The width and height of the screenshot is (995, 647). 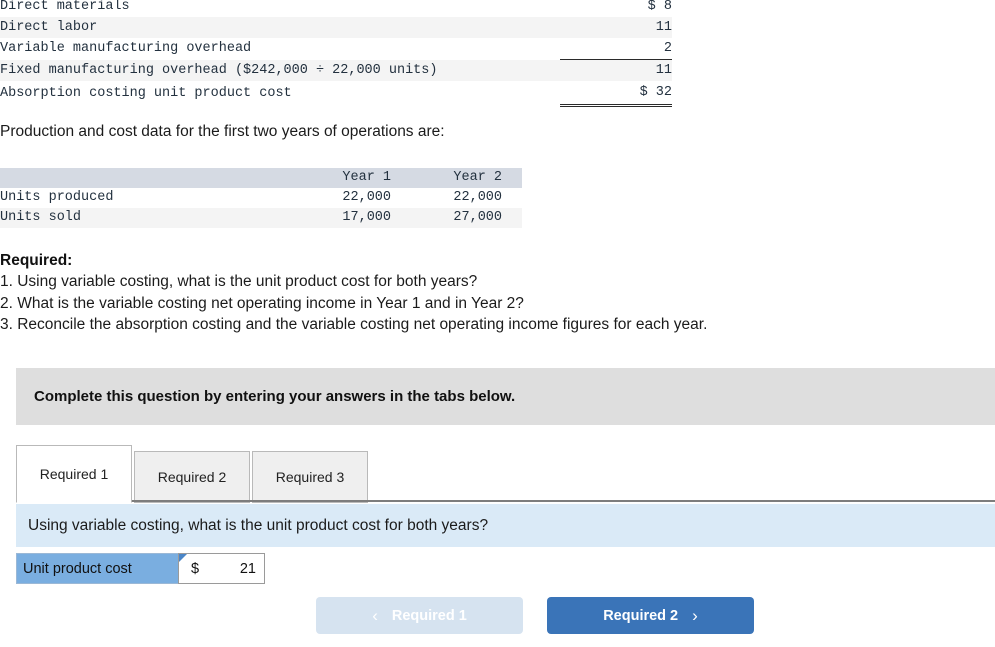 What do you see at coordinates (49, 27) in the screenshot?
I see `cost-row-label: Direct labor` at bounding box center [49, 27].